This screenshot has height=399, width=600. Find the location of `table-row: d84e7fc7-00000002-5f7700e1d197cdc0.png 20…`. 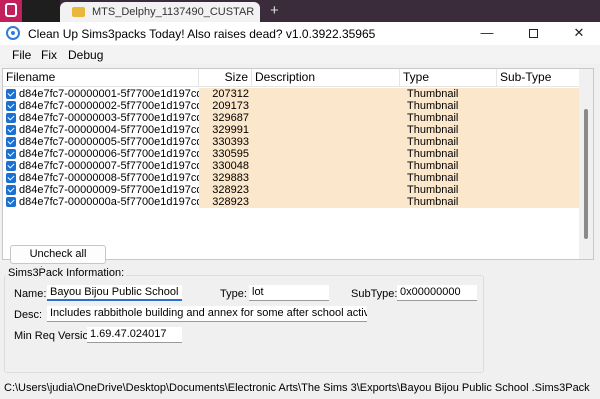

table-row: d84e7fc7-00000002-5f7700e1d197cdc0.png 20… is located at coordinates (291, 106).